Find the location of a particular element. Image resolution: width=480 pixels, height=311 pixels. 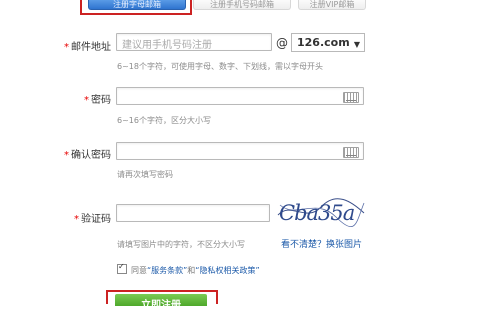

captcha-graphic: Cba35a is located at coordinates (321, 213).